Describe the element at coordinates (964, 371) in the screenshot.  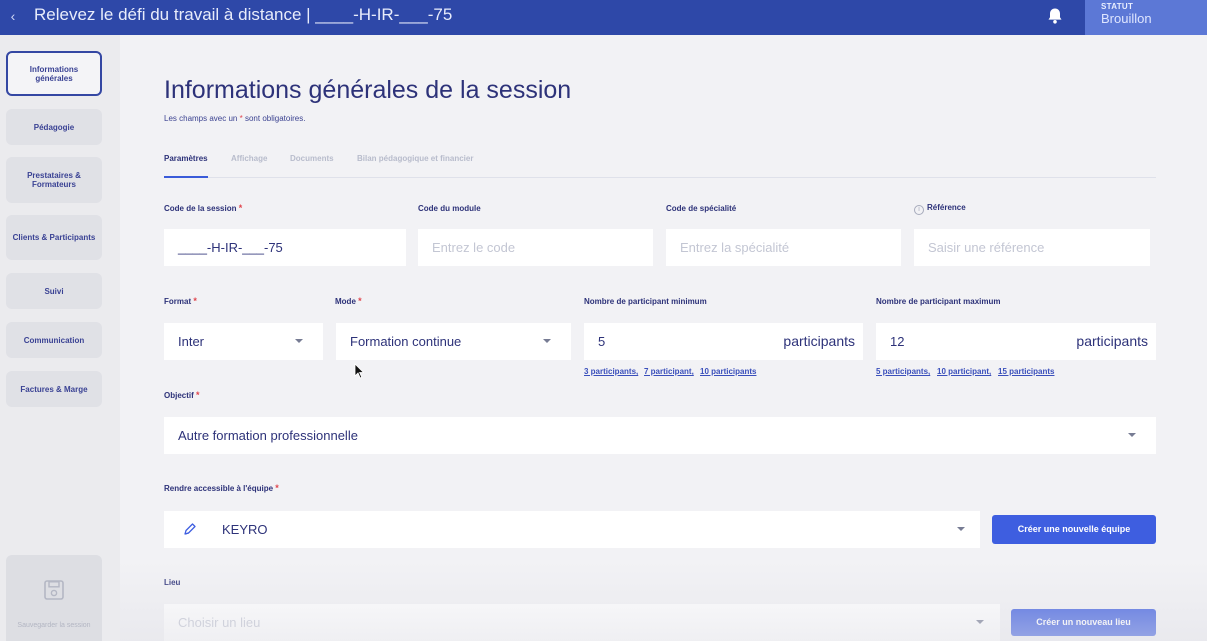
I see `quick-max-10: 10 participant,` at that location.